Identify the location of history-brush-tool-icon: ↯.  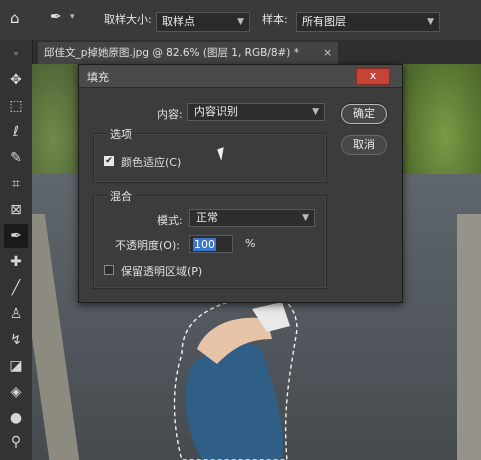
(16, 340).